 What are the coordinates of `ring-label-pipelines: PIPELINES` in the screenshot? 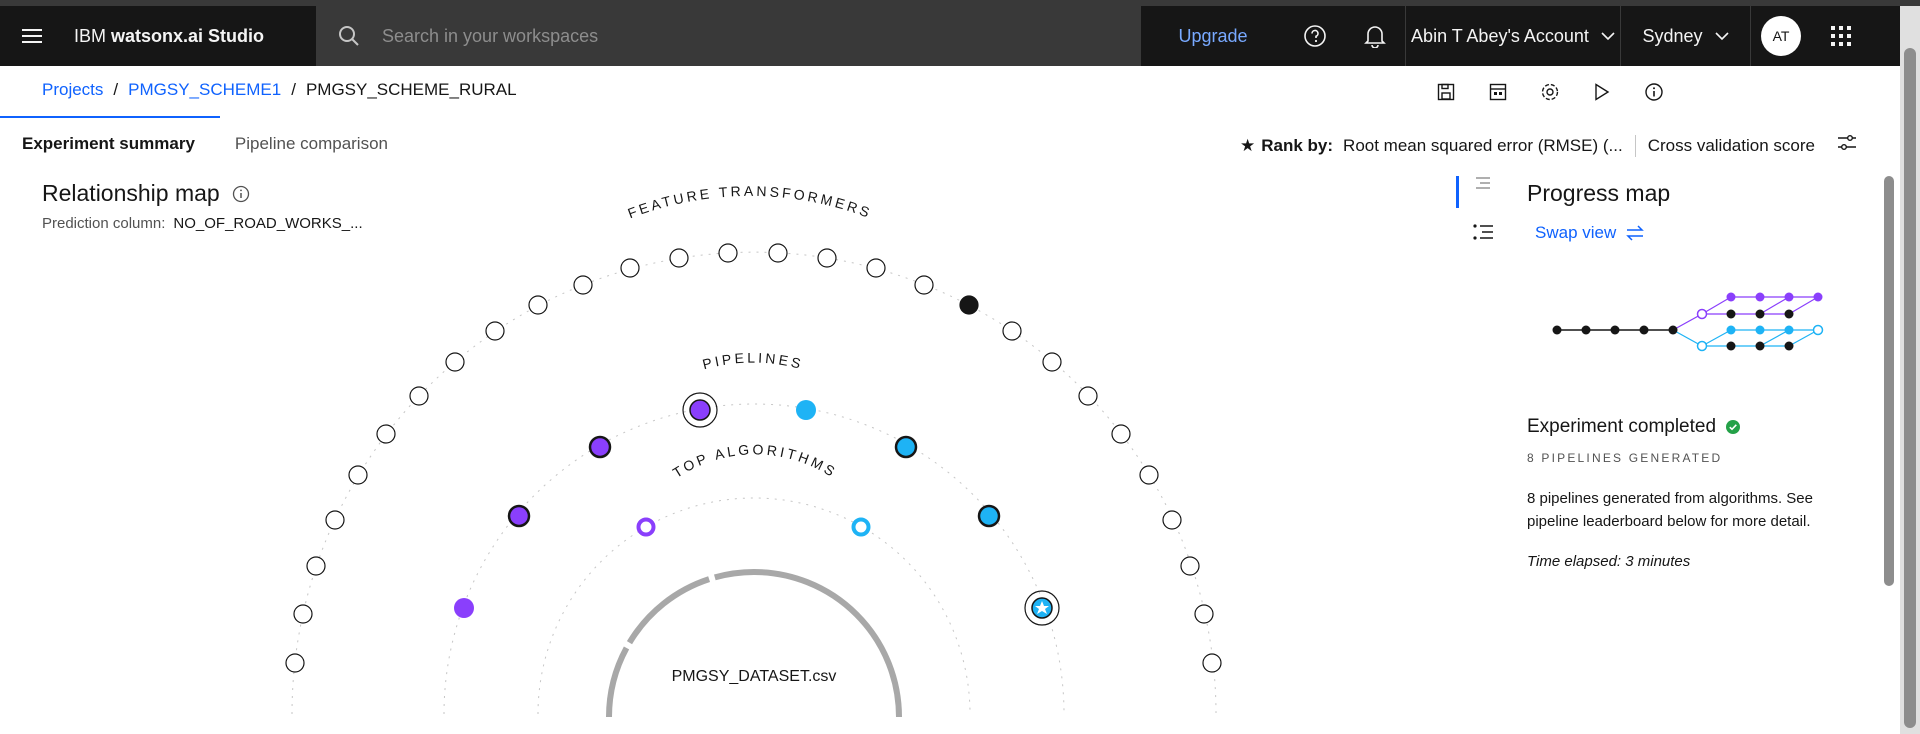 It's located at (753, 361).